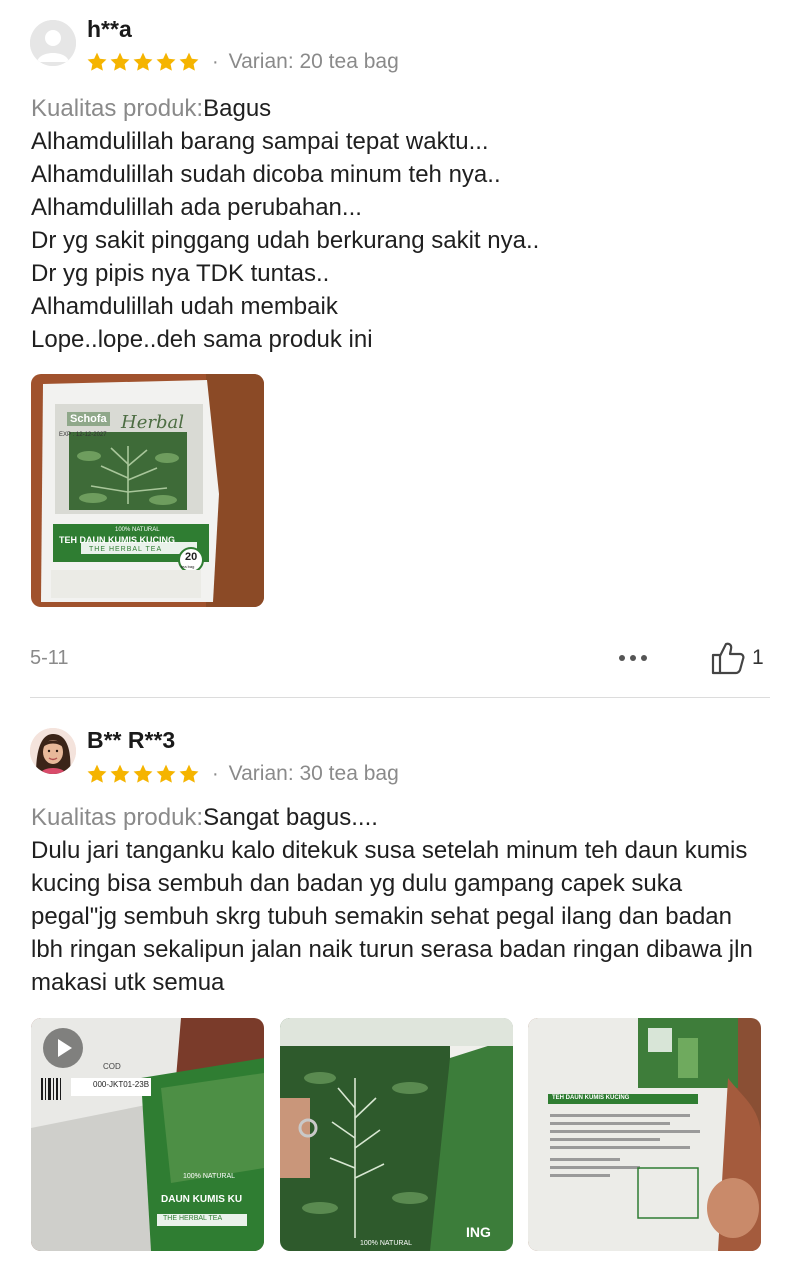  What do you see at coordinates (191, 557) in the screenshot?
I see `photo-count-text: 20` at bounding box center [191, 557].